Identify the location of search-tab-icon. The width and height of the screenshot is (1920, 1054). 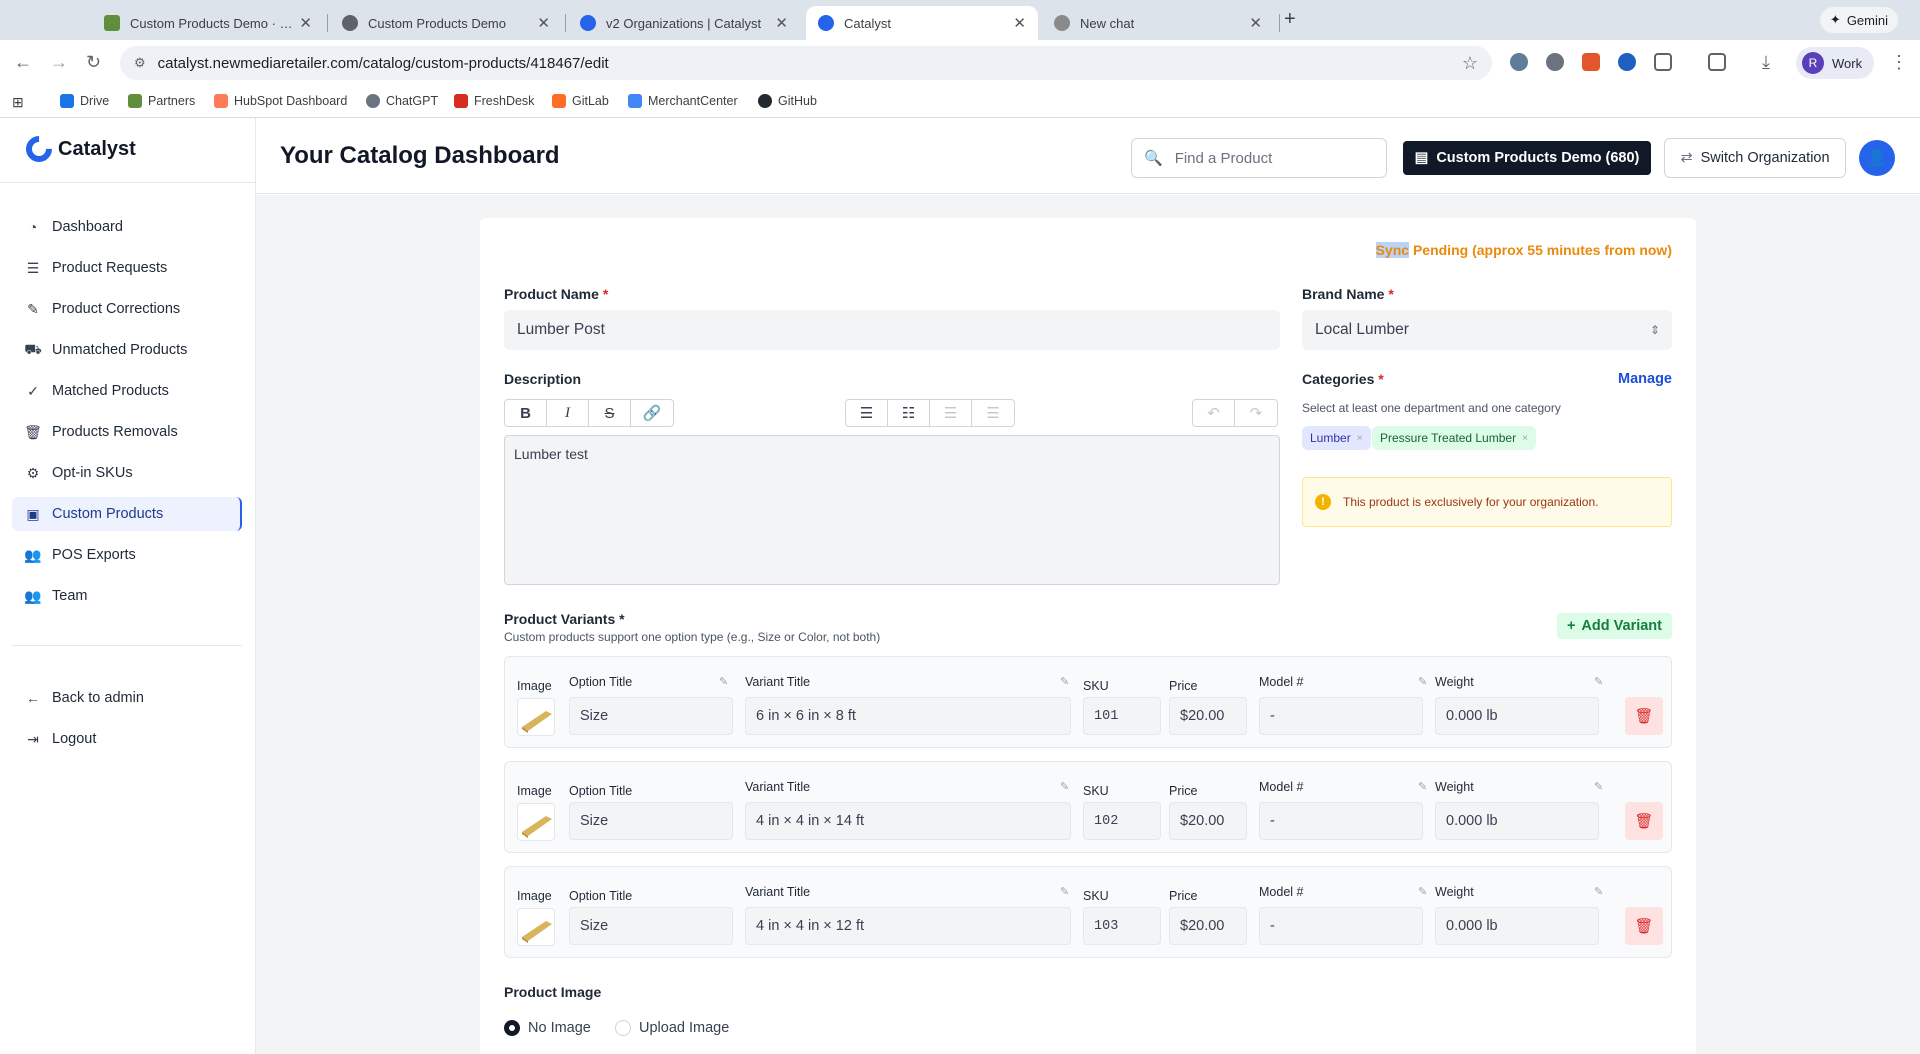
(1717, 62).